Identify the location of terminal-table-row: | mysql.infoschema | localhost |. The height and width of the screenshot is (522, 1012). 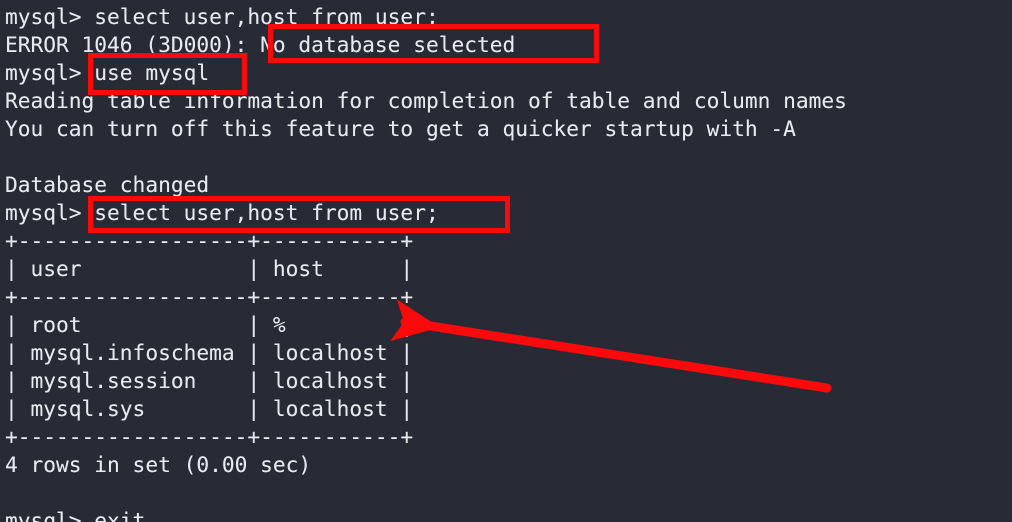
(209, 352).